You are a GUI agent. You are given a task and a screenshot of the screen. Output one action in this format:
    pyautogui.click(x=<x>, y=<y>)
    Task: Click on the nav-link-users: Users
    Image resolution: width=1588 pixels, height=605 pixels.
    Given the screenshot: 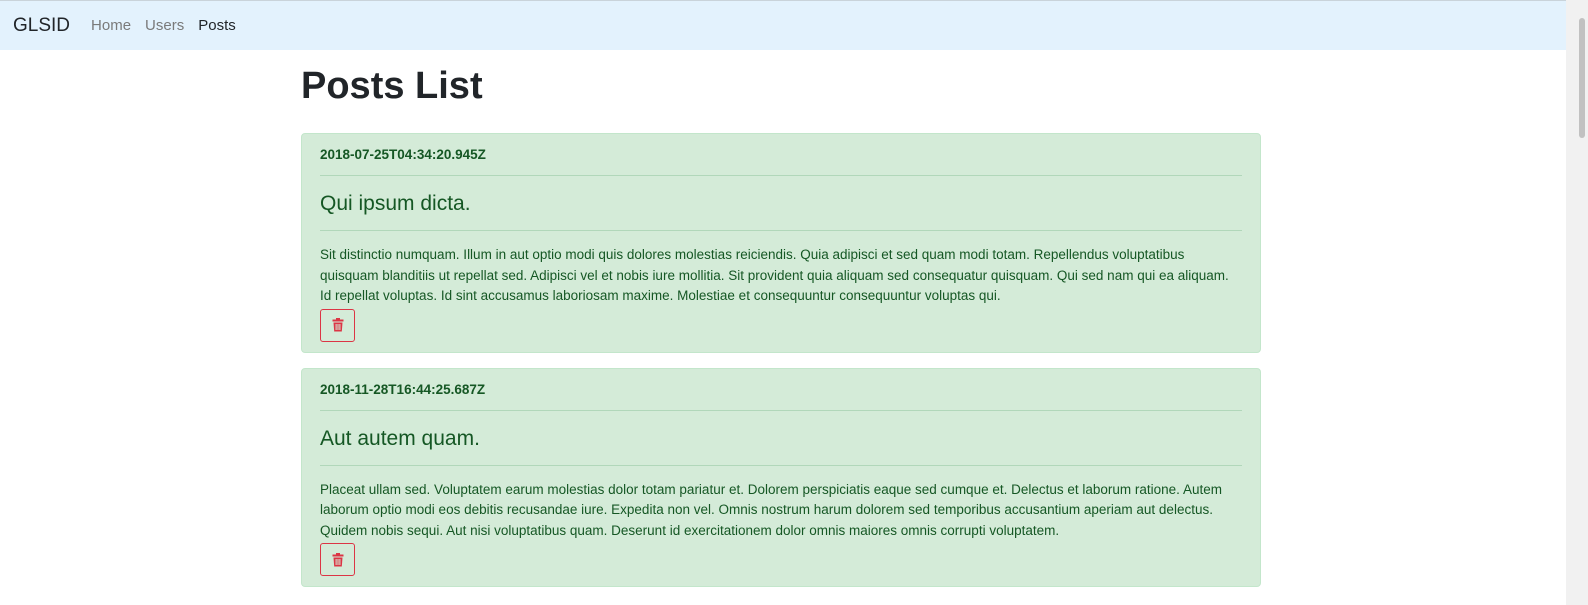 What is the action you would take?
    pyautogui.click(x=164, y=25)
    